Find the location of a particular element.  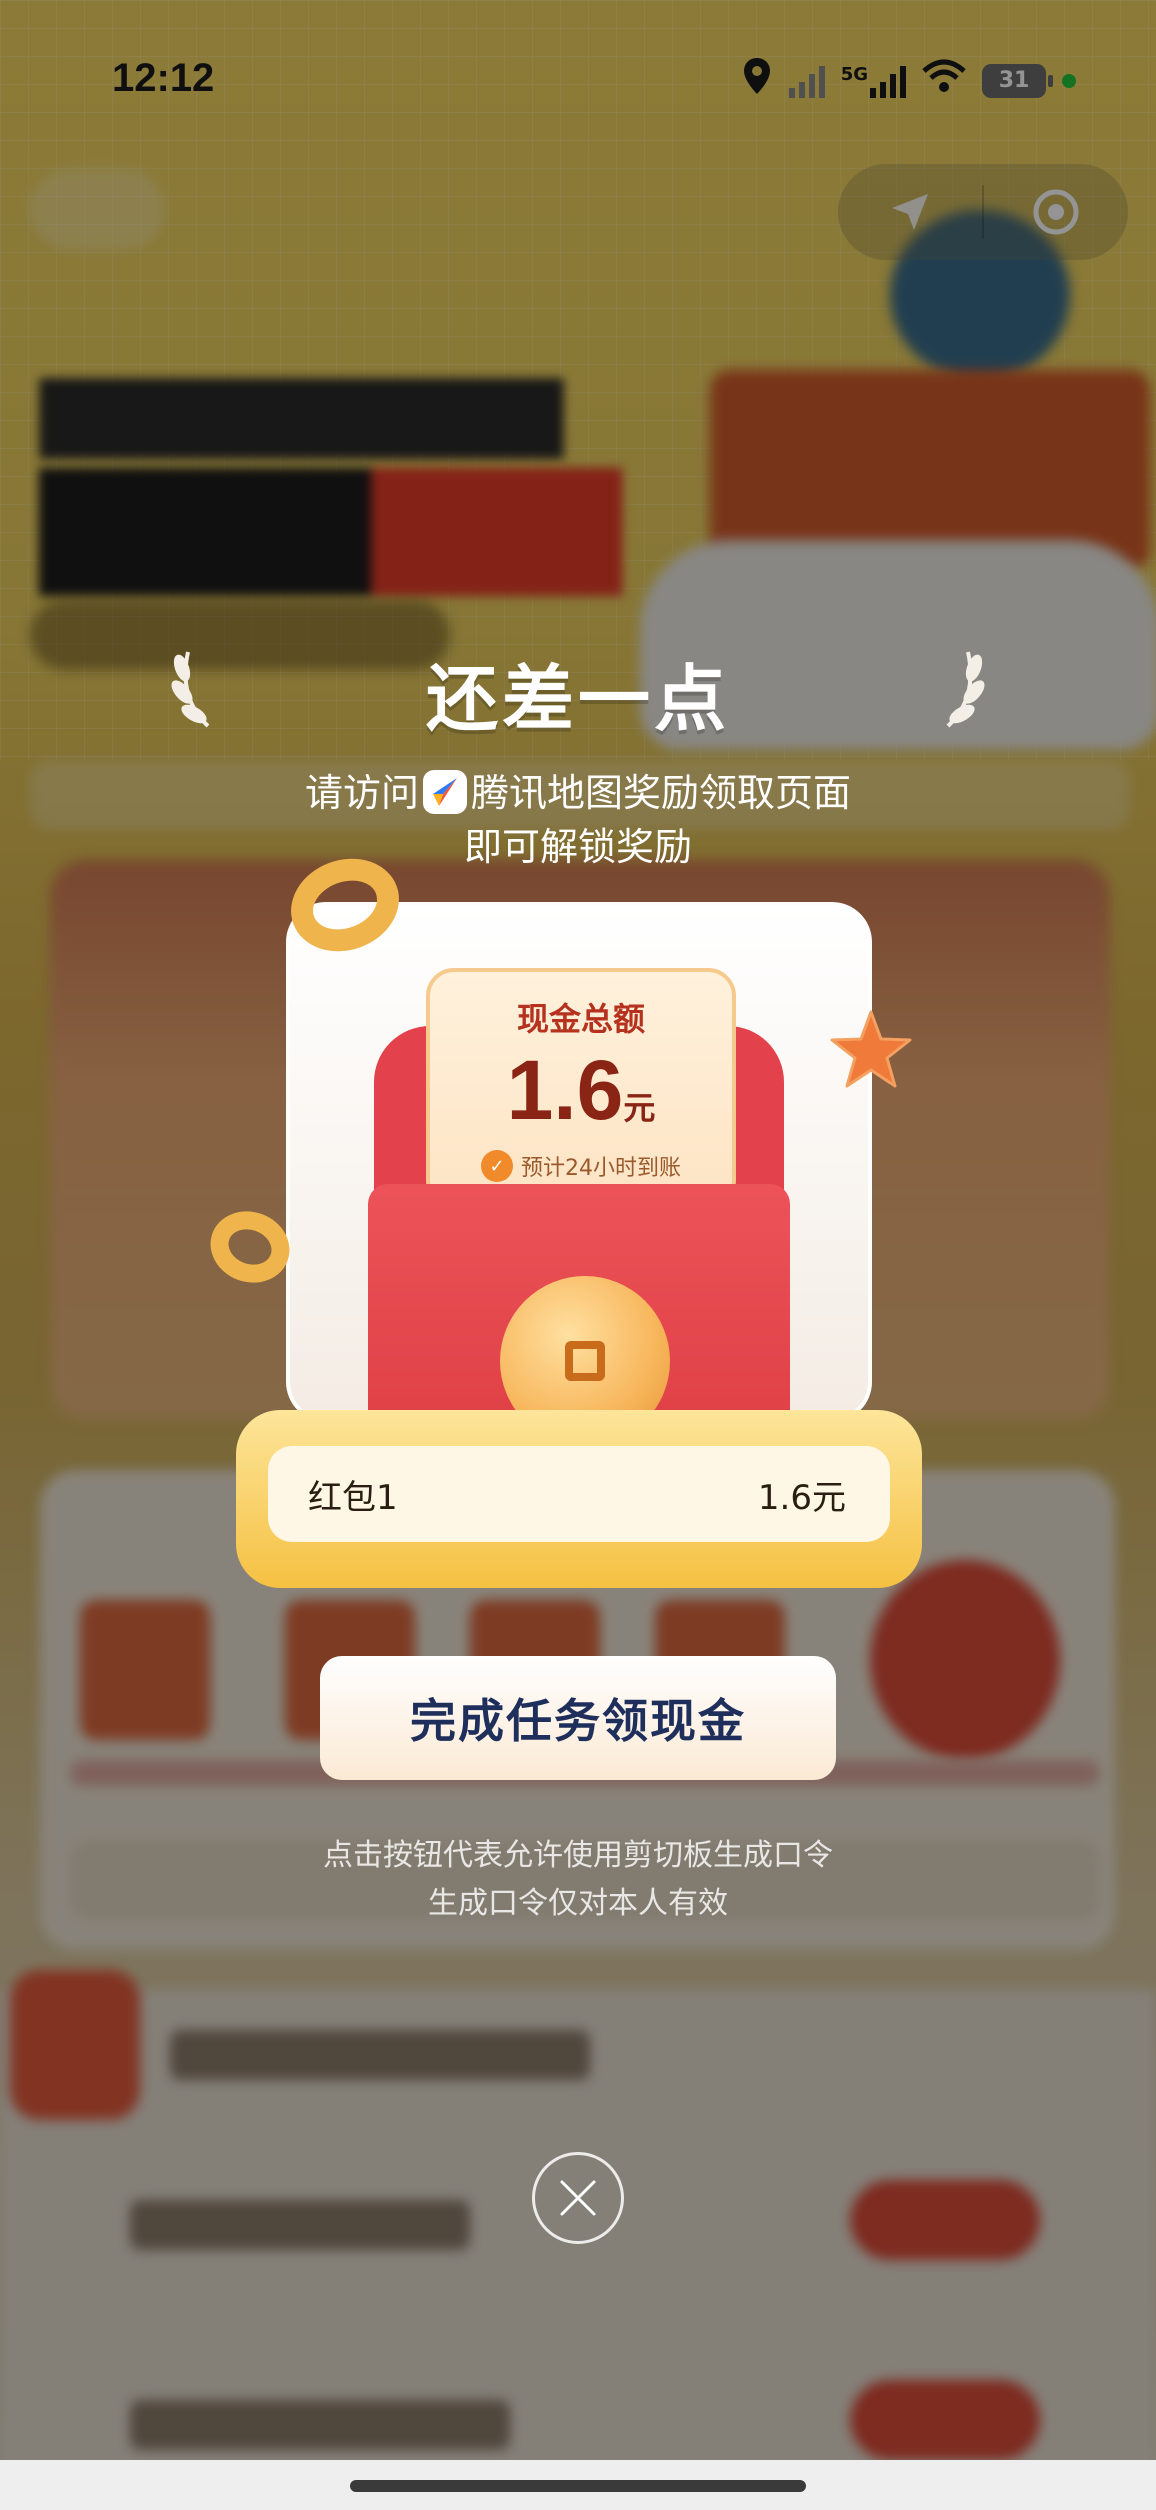

reward-summary-tray: 红包1 1.6元 is located at coordinates (579, 1499).